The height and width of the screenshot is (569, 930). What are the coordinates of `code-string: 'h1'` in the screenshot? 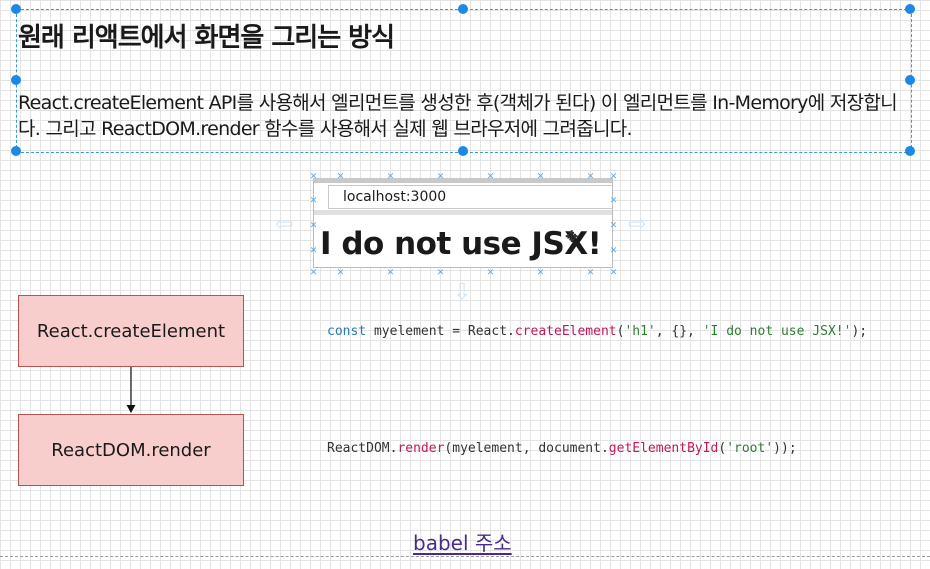 It's located at (640, 331).